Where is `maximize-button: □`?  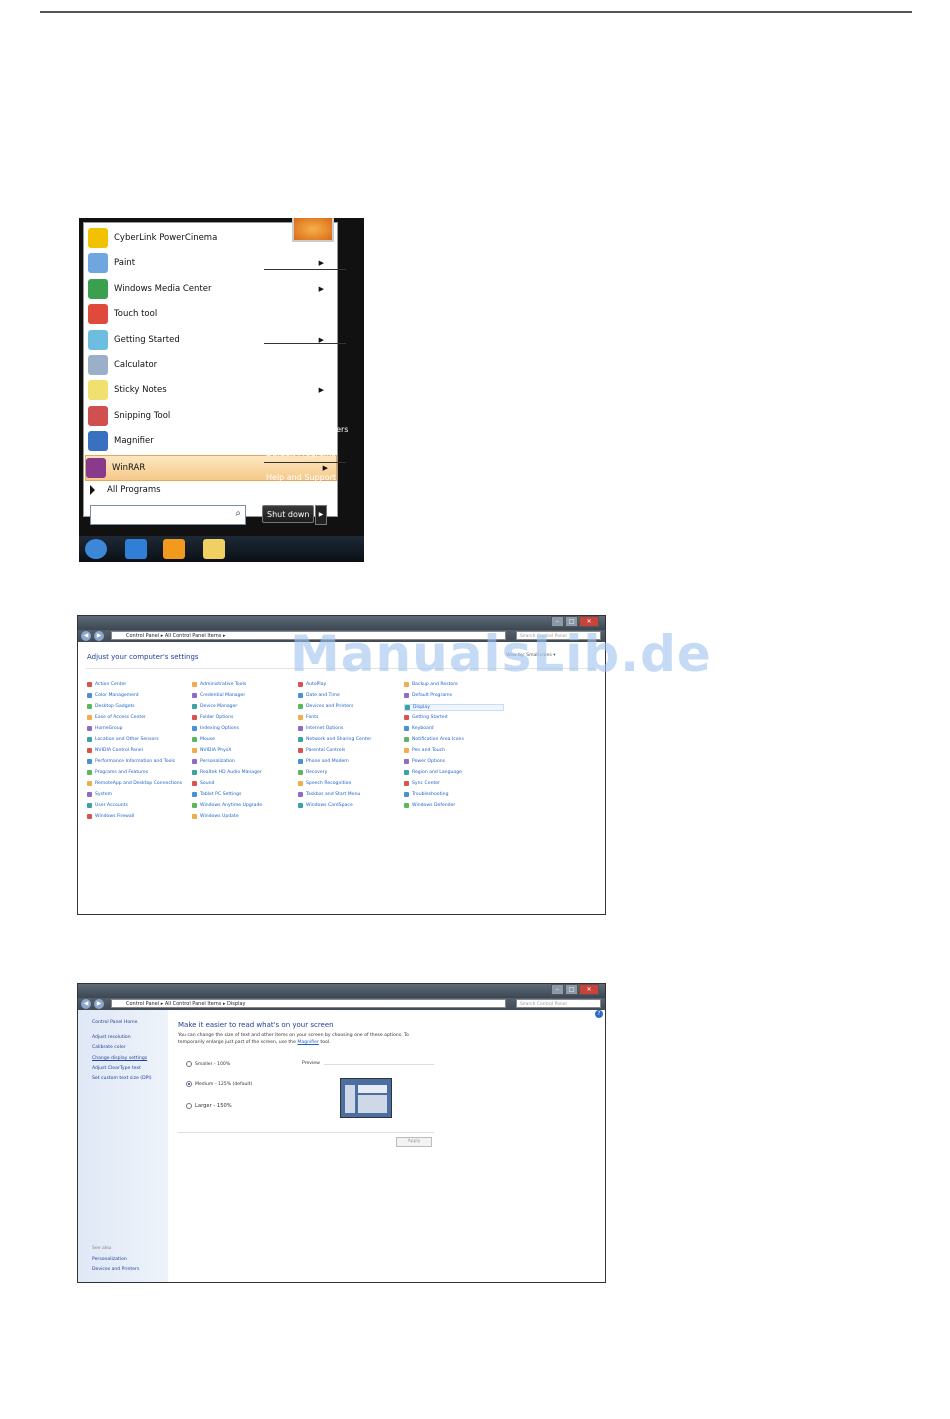
maximize-button: □ is located at coordinates (571, 989).